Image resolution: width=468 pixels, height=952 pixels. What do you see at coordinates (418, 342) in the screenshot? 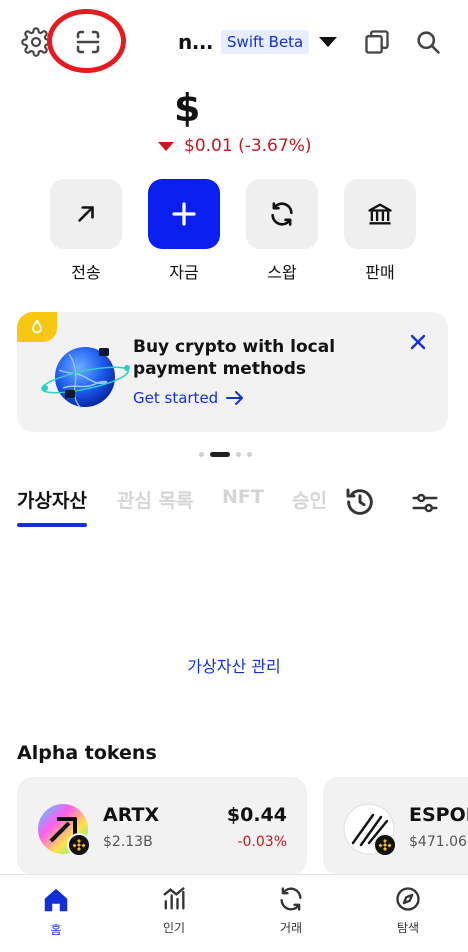
I see `close-icon` at bounding box center [418, 342].